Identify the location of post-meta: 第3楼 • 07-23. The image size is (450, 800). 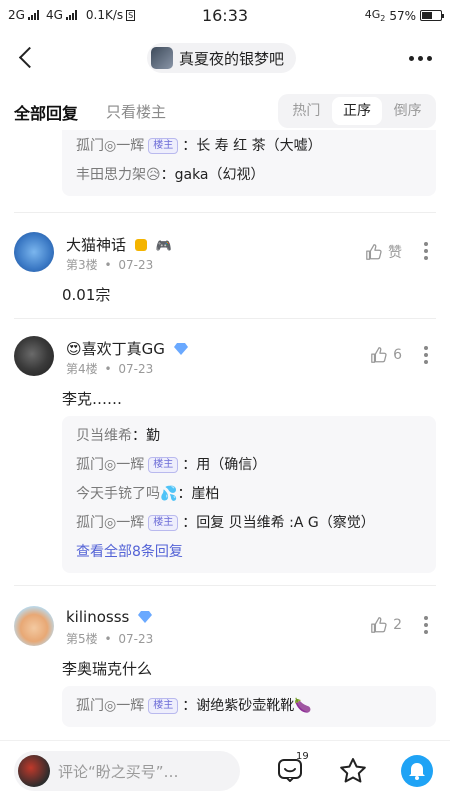
(109, 264).